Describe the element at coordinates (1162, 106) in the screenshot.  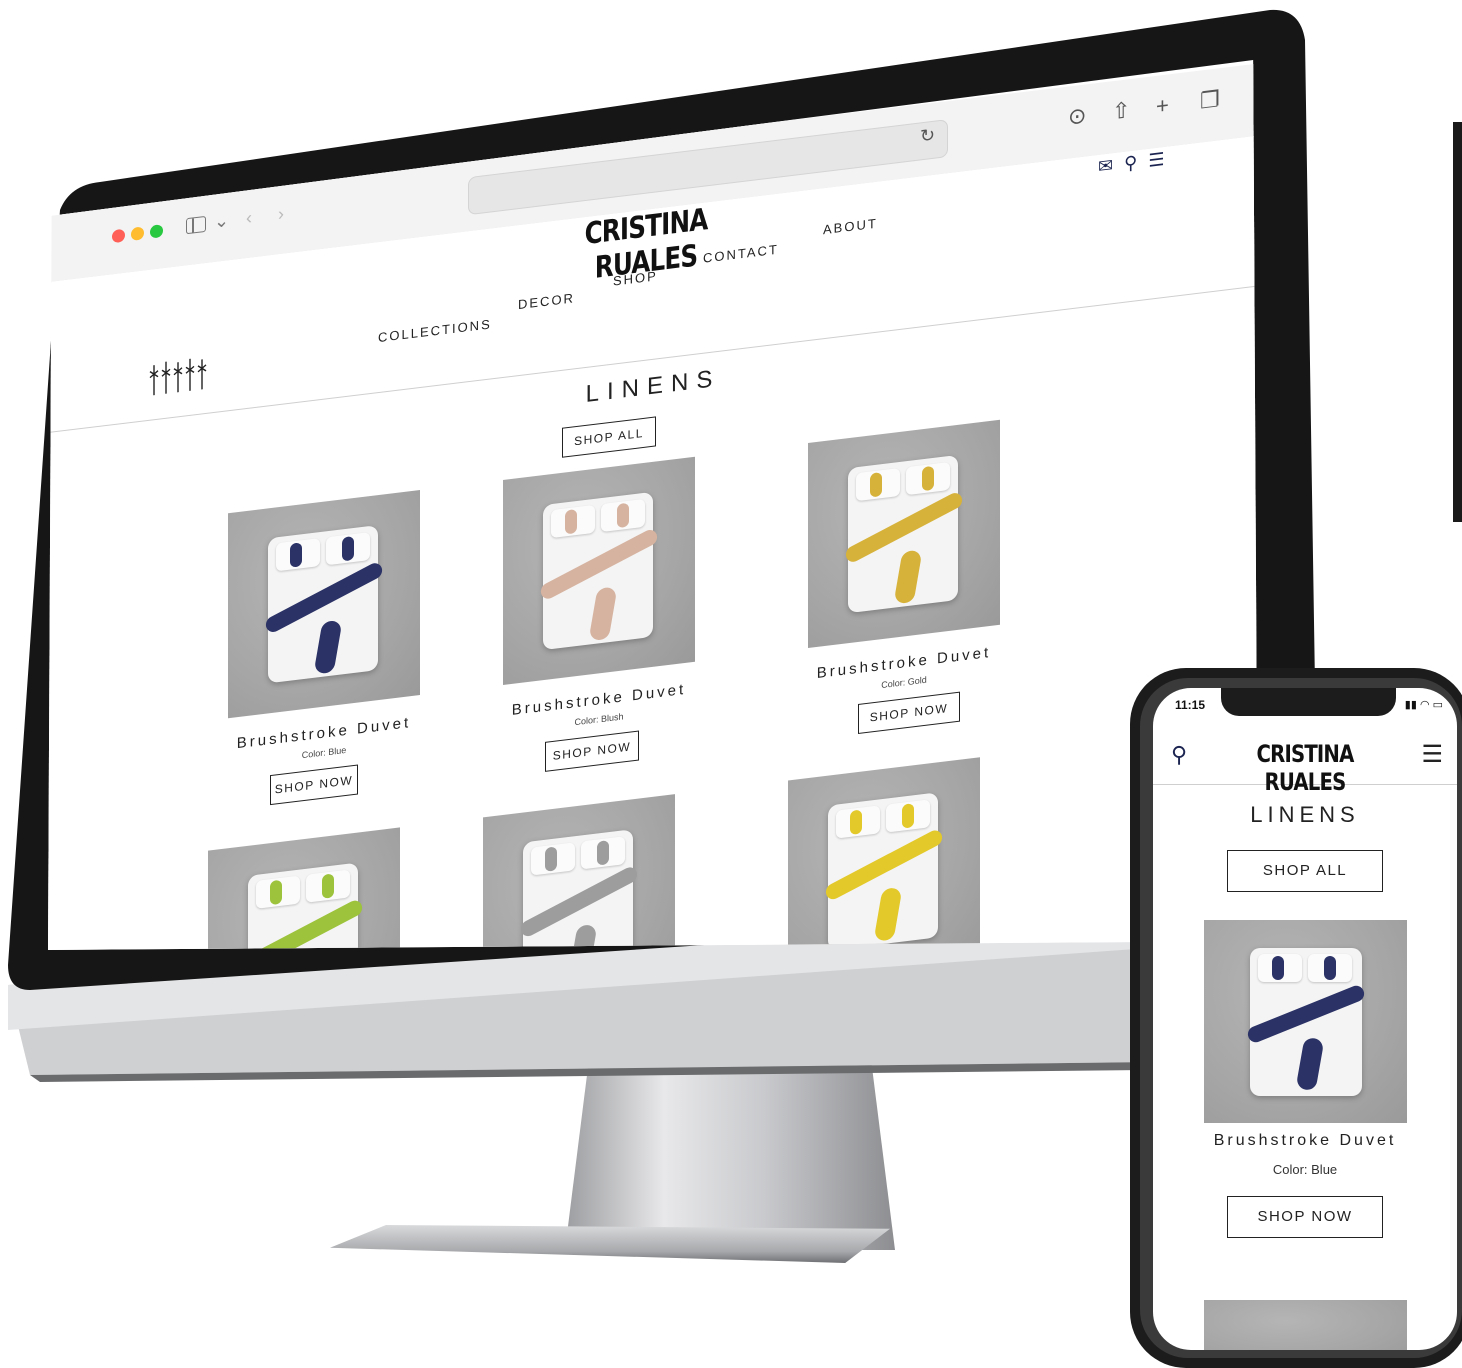
I see `plus-icon: +` at that location.